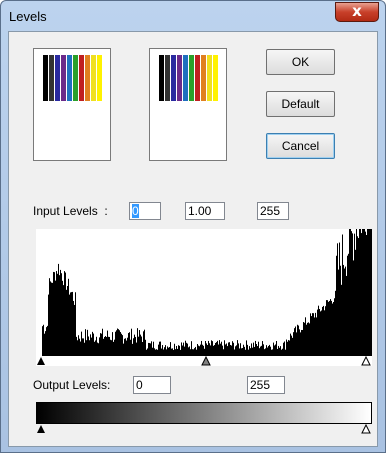 The width and height of the screenshot is (388, 455). I want to click on title-bar: Levels x, so click(193, 16).